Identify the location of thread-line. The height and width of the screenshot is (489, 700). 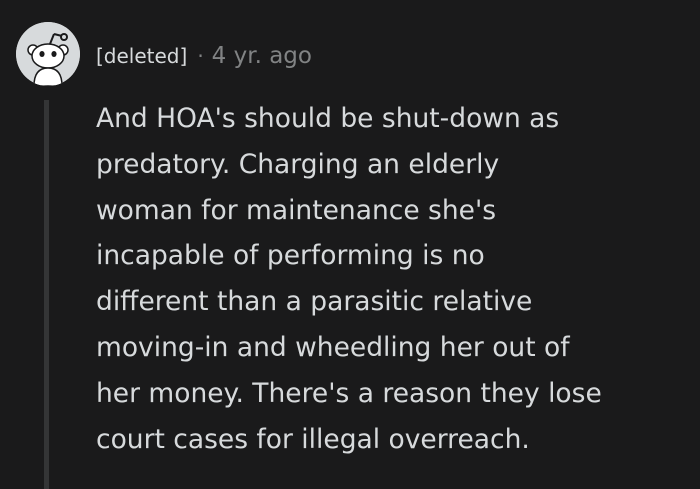
(46, 294).